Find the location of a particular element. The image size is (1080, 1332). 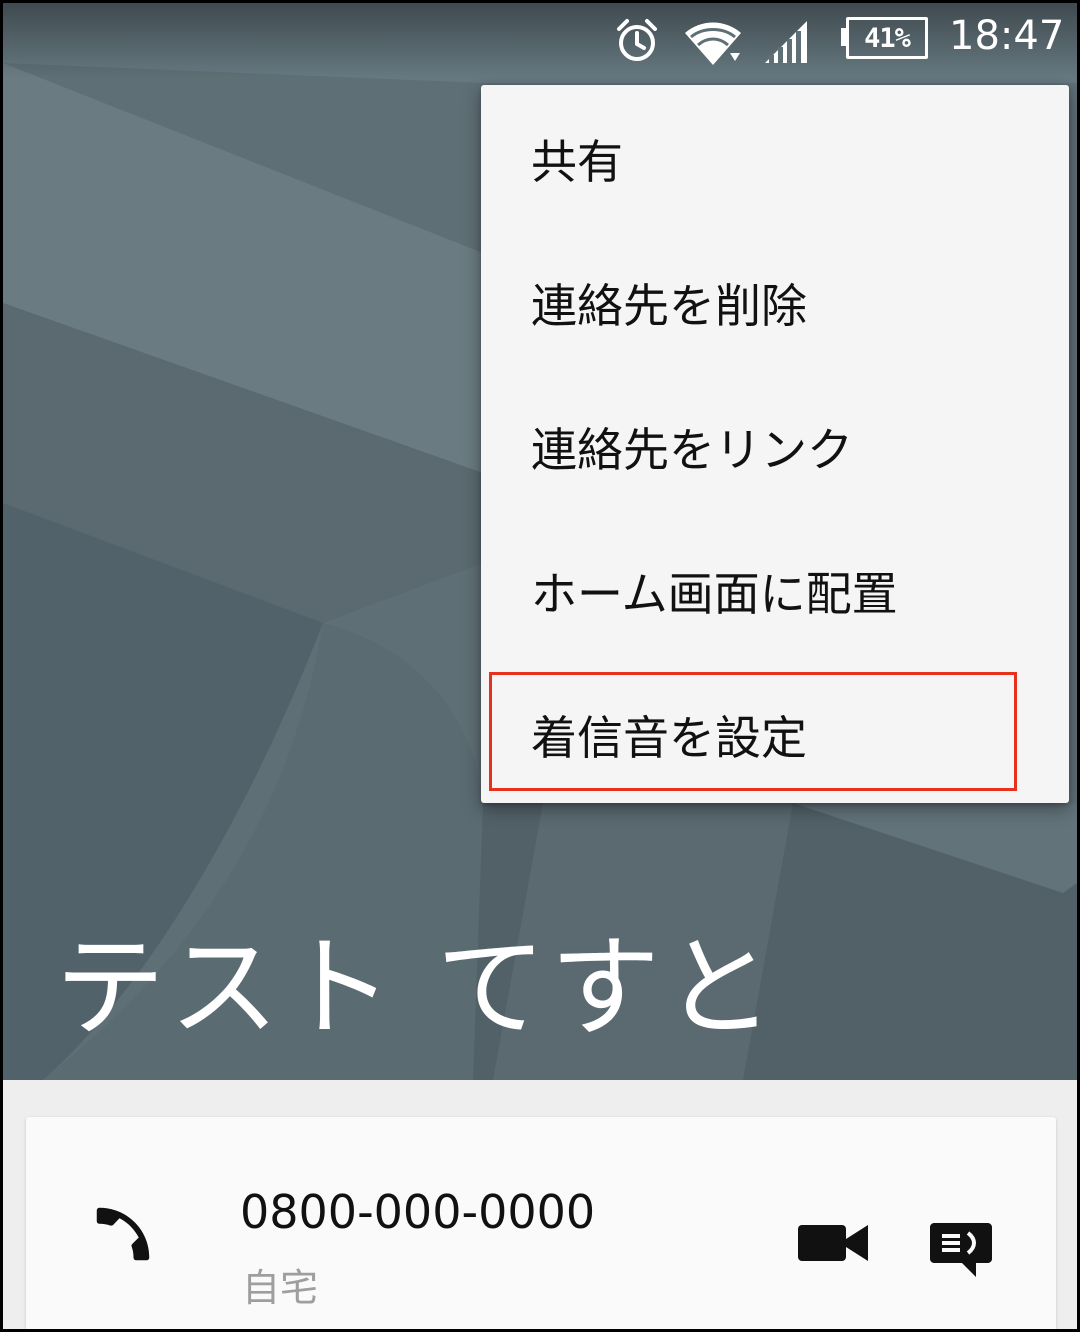

clock: 18:47 is located at coordinates (1007, 36).